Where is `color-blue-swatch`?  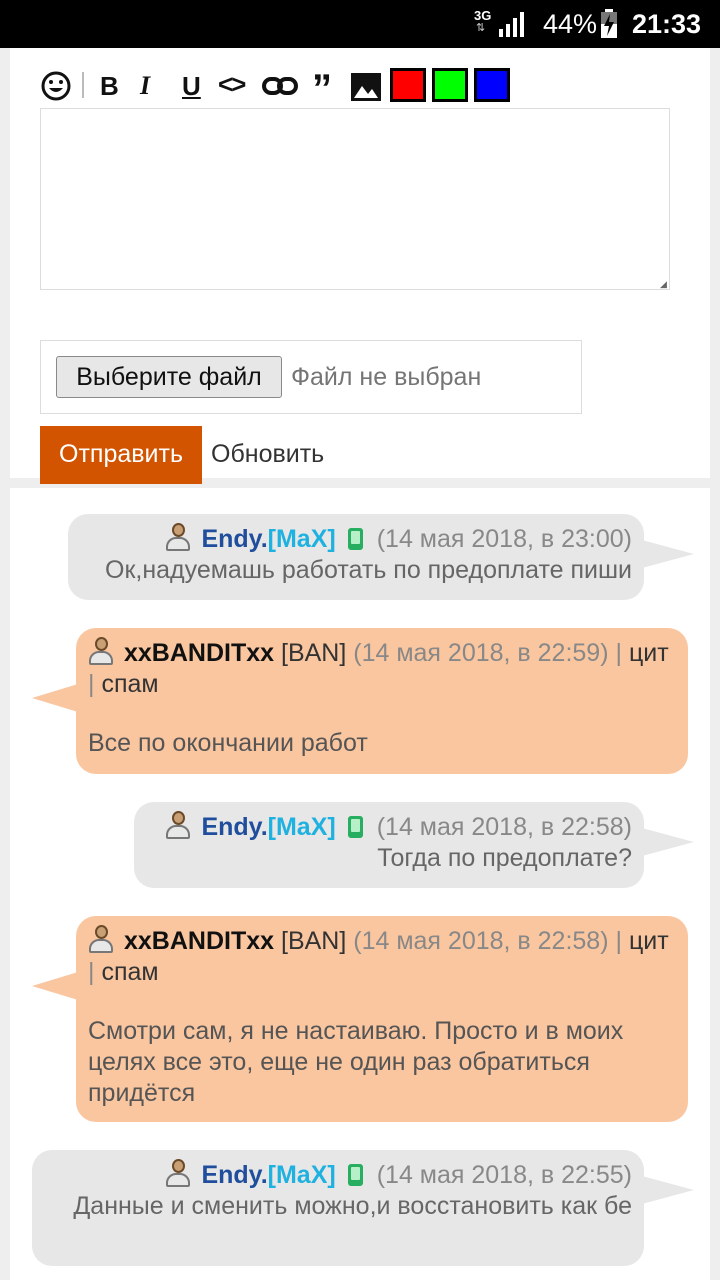
color-blue-swatch is located at coordinates (492, 85).